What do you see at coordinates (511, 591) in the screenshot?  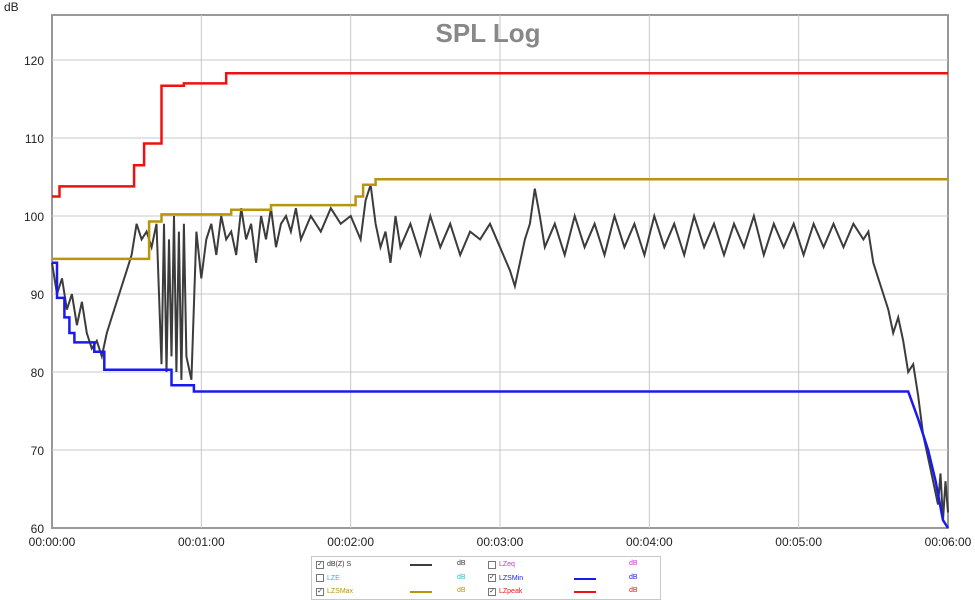 I see `legend-label: LZpeak` at bounding box center [511, 591].